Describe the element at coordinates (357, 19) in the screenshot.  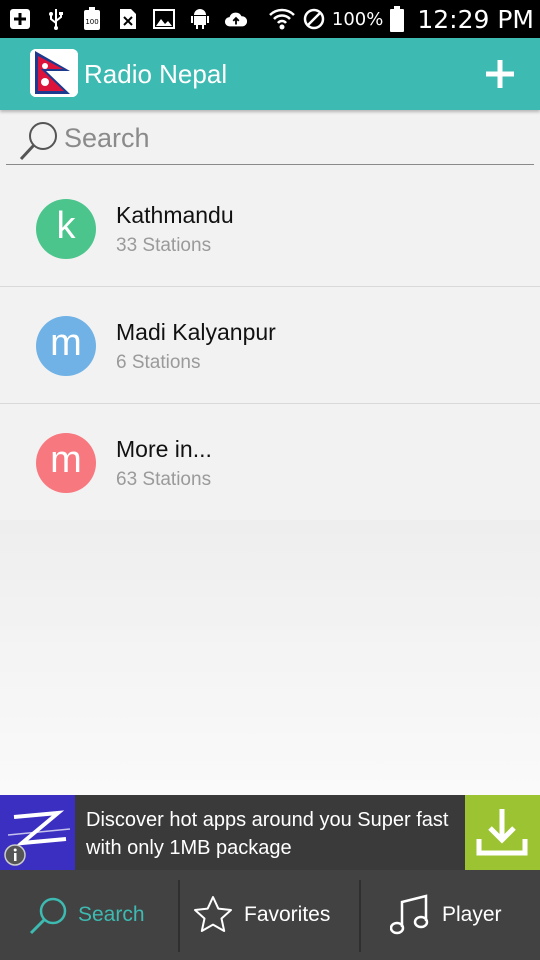
I see `battery-percent: 100%` at that location.